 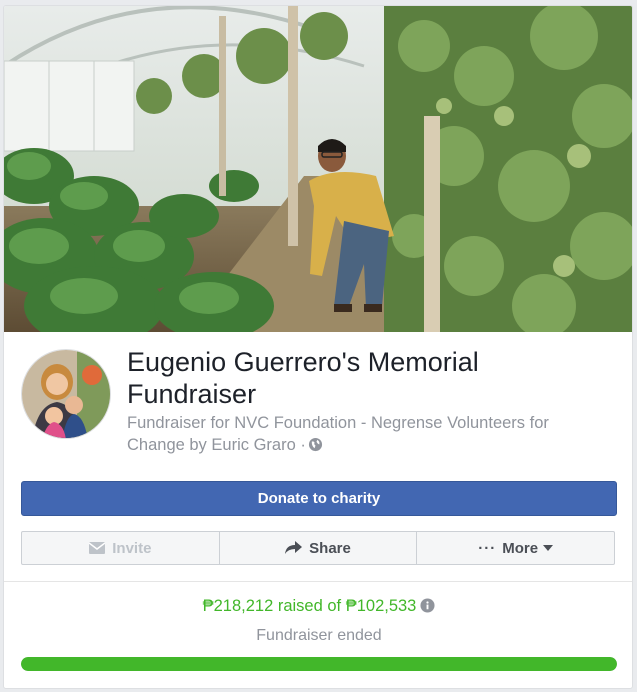 I want to click on invite-label: Invite, so click(x=132, y=548).